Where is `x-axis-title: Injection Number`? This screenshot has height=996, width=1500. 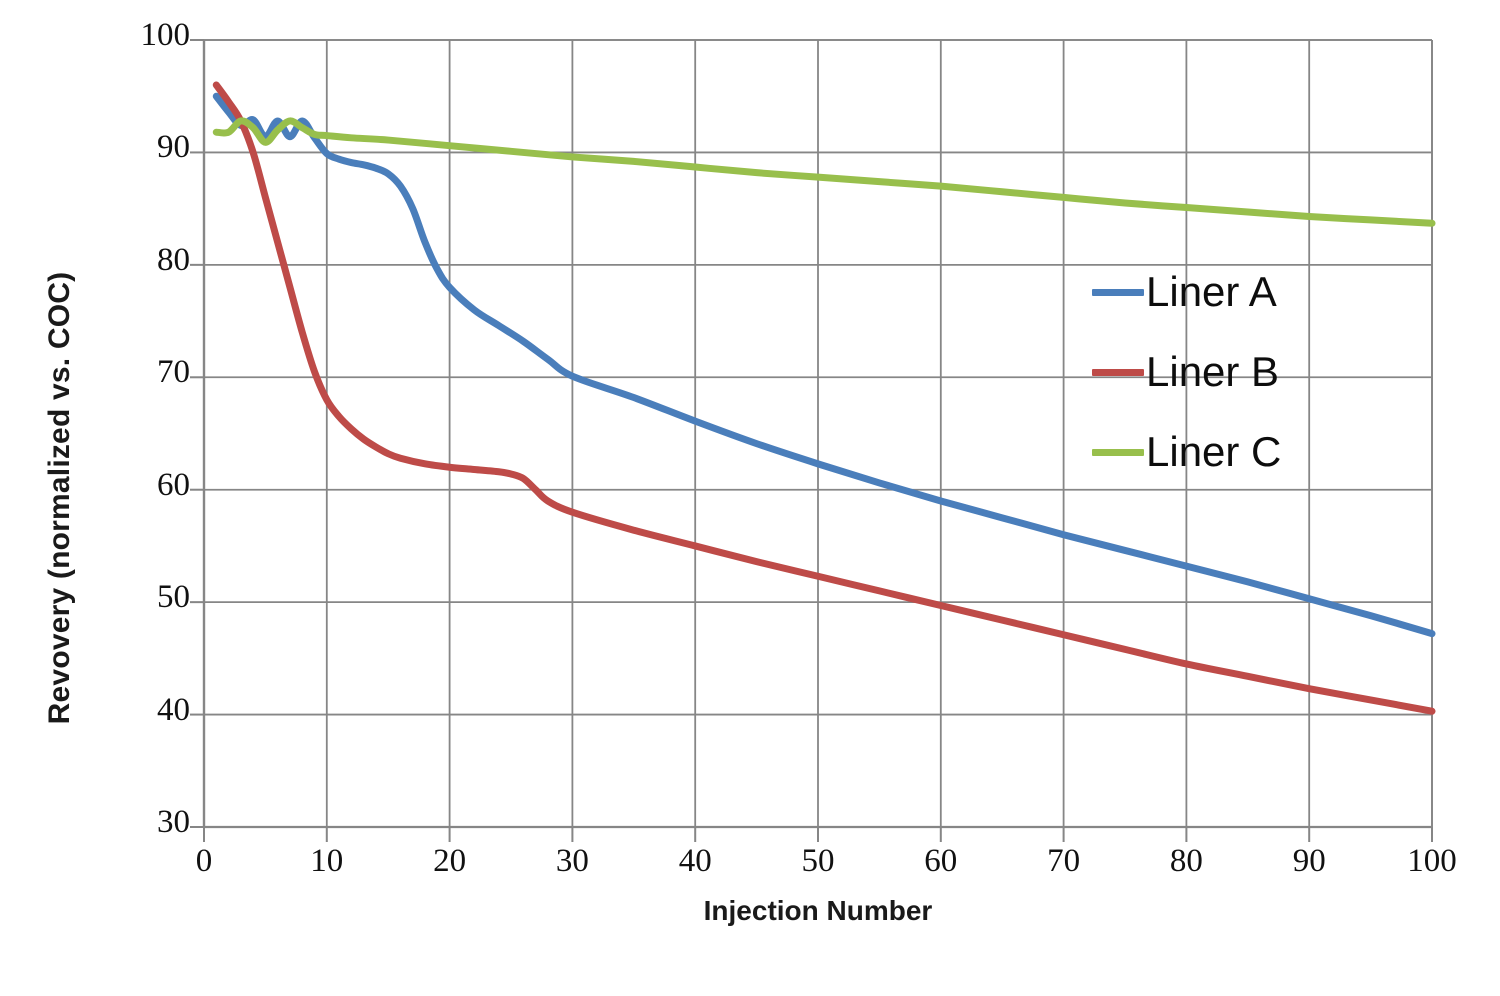 x-axis-title: Injection Number is located at coordinates (818, 910).